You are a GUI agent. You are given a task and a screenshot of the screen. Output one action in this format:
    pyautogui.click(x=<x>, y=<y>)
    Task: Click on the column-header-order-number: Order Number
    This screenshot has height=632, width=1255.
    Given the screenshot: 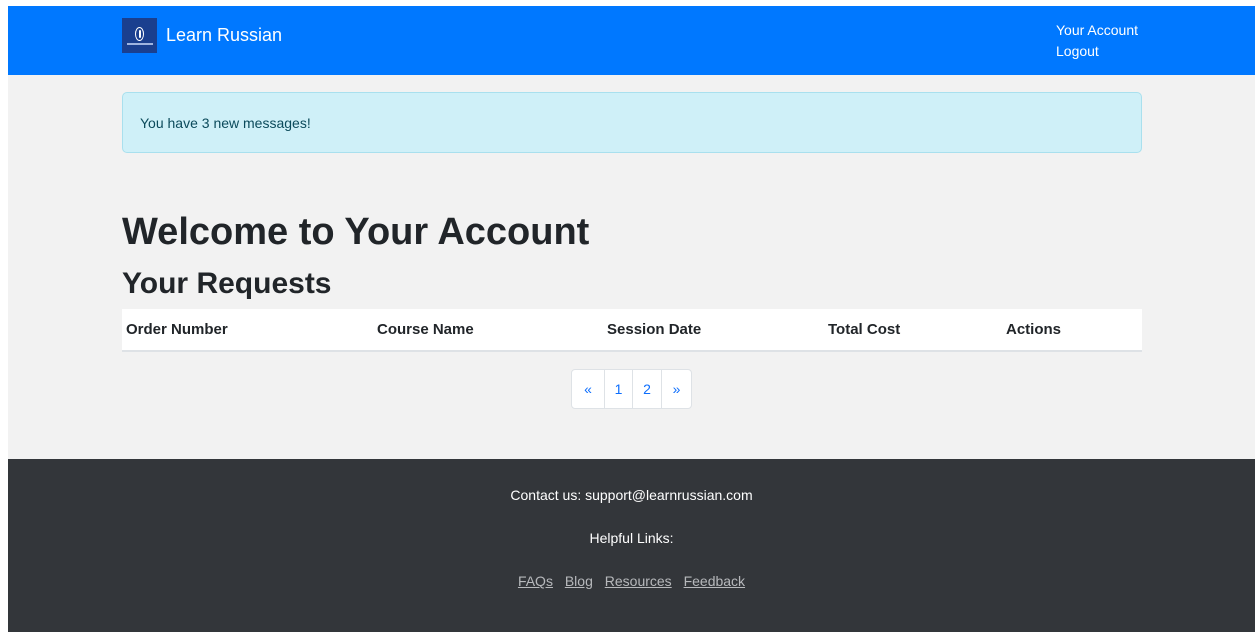 What is the action you would take?
    pyautogui.click(x=177, y=329)
    